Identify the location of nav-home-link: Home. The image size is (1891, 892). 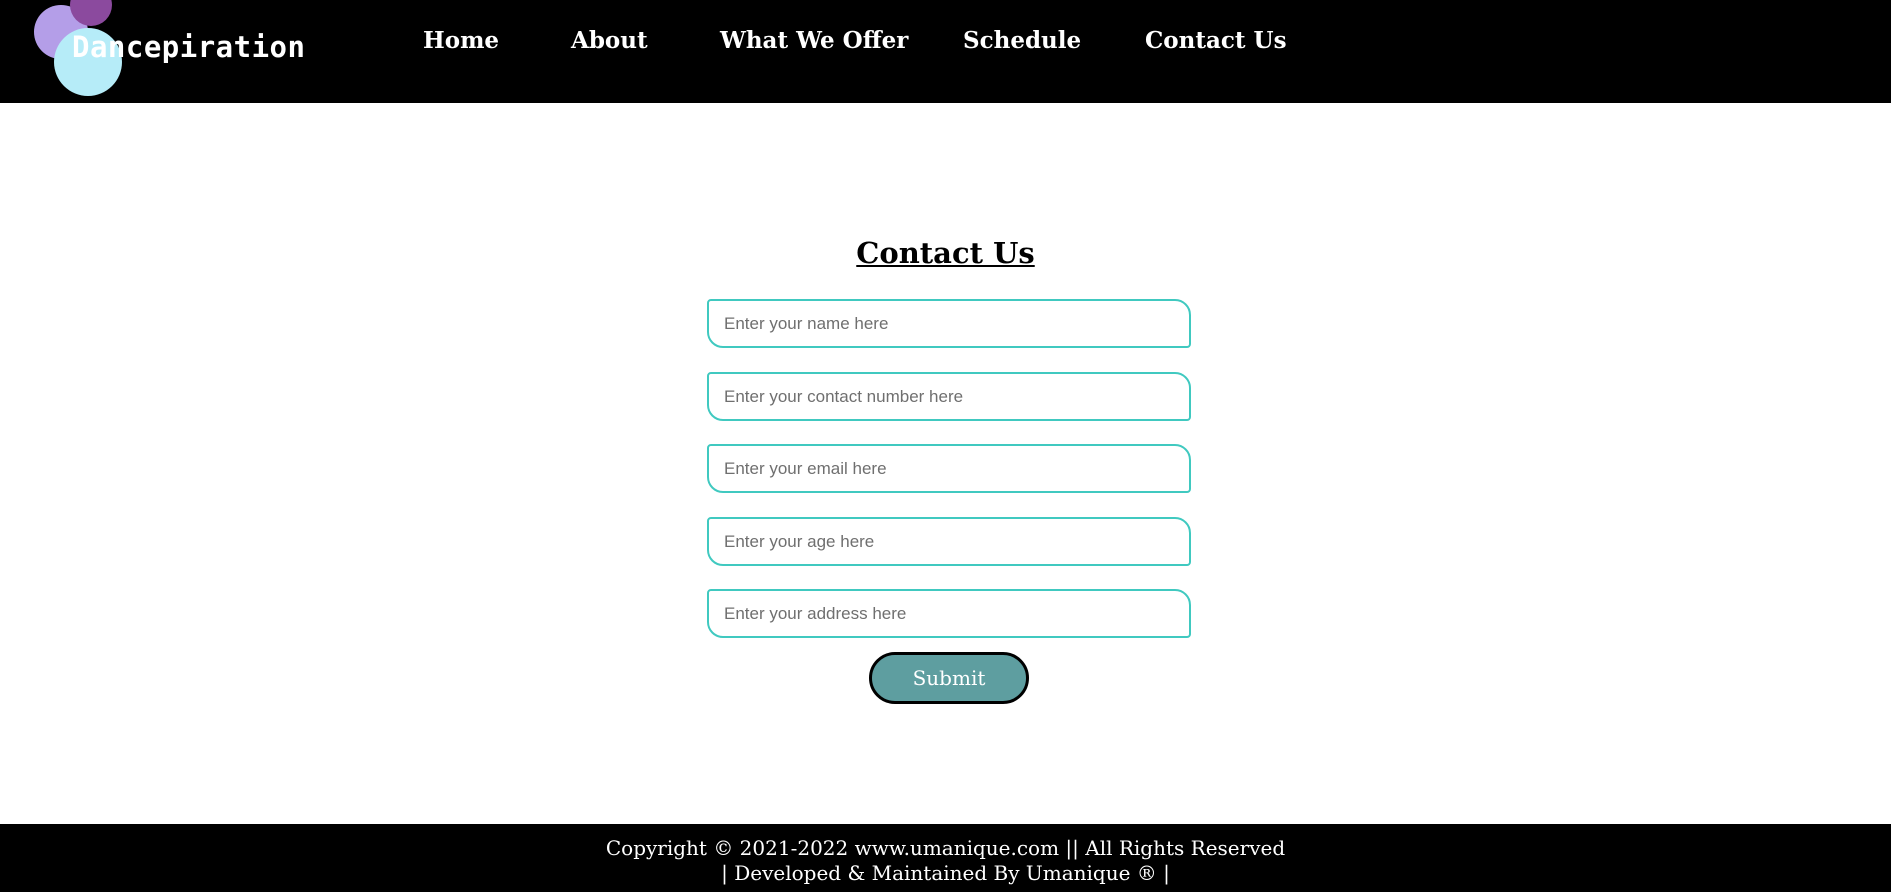
(461, 40).